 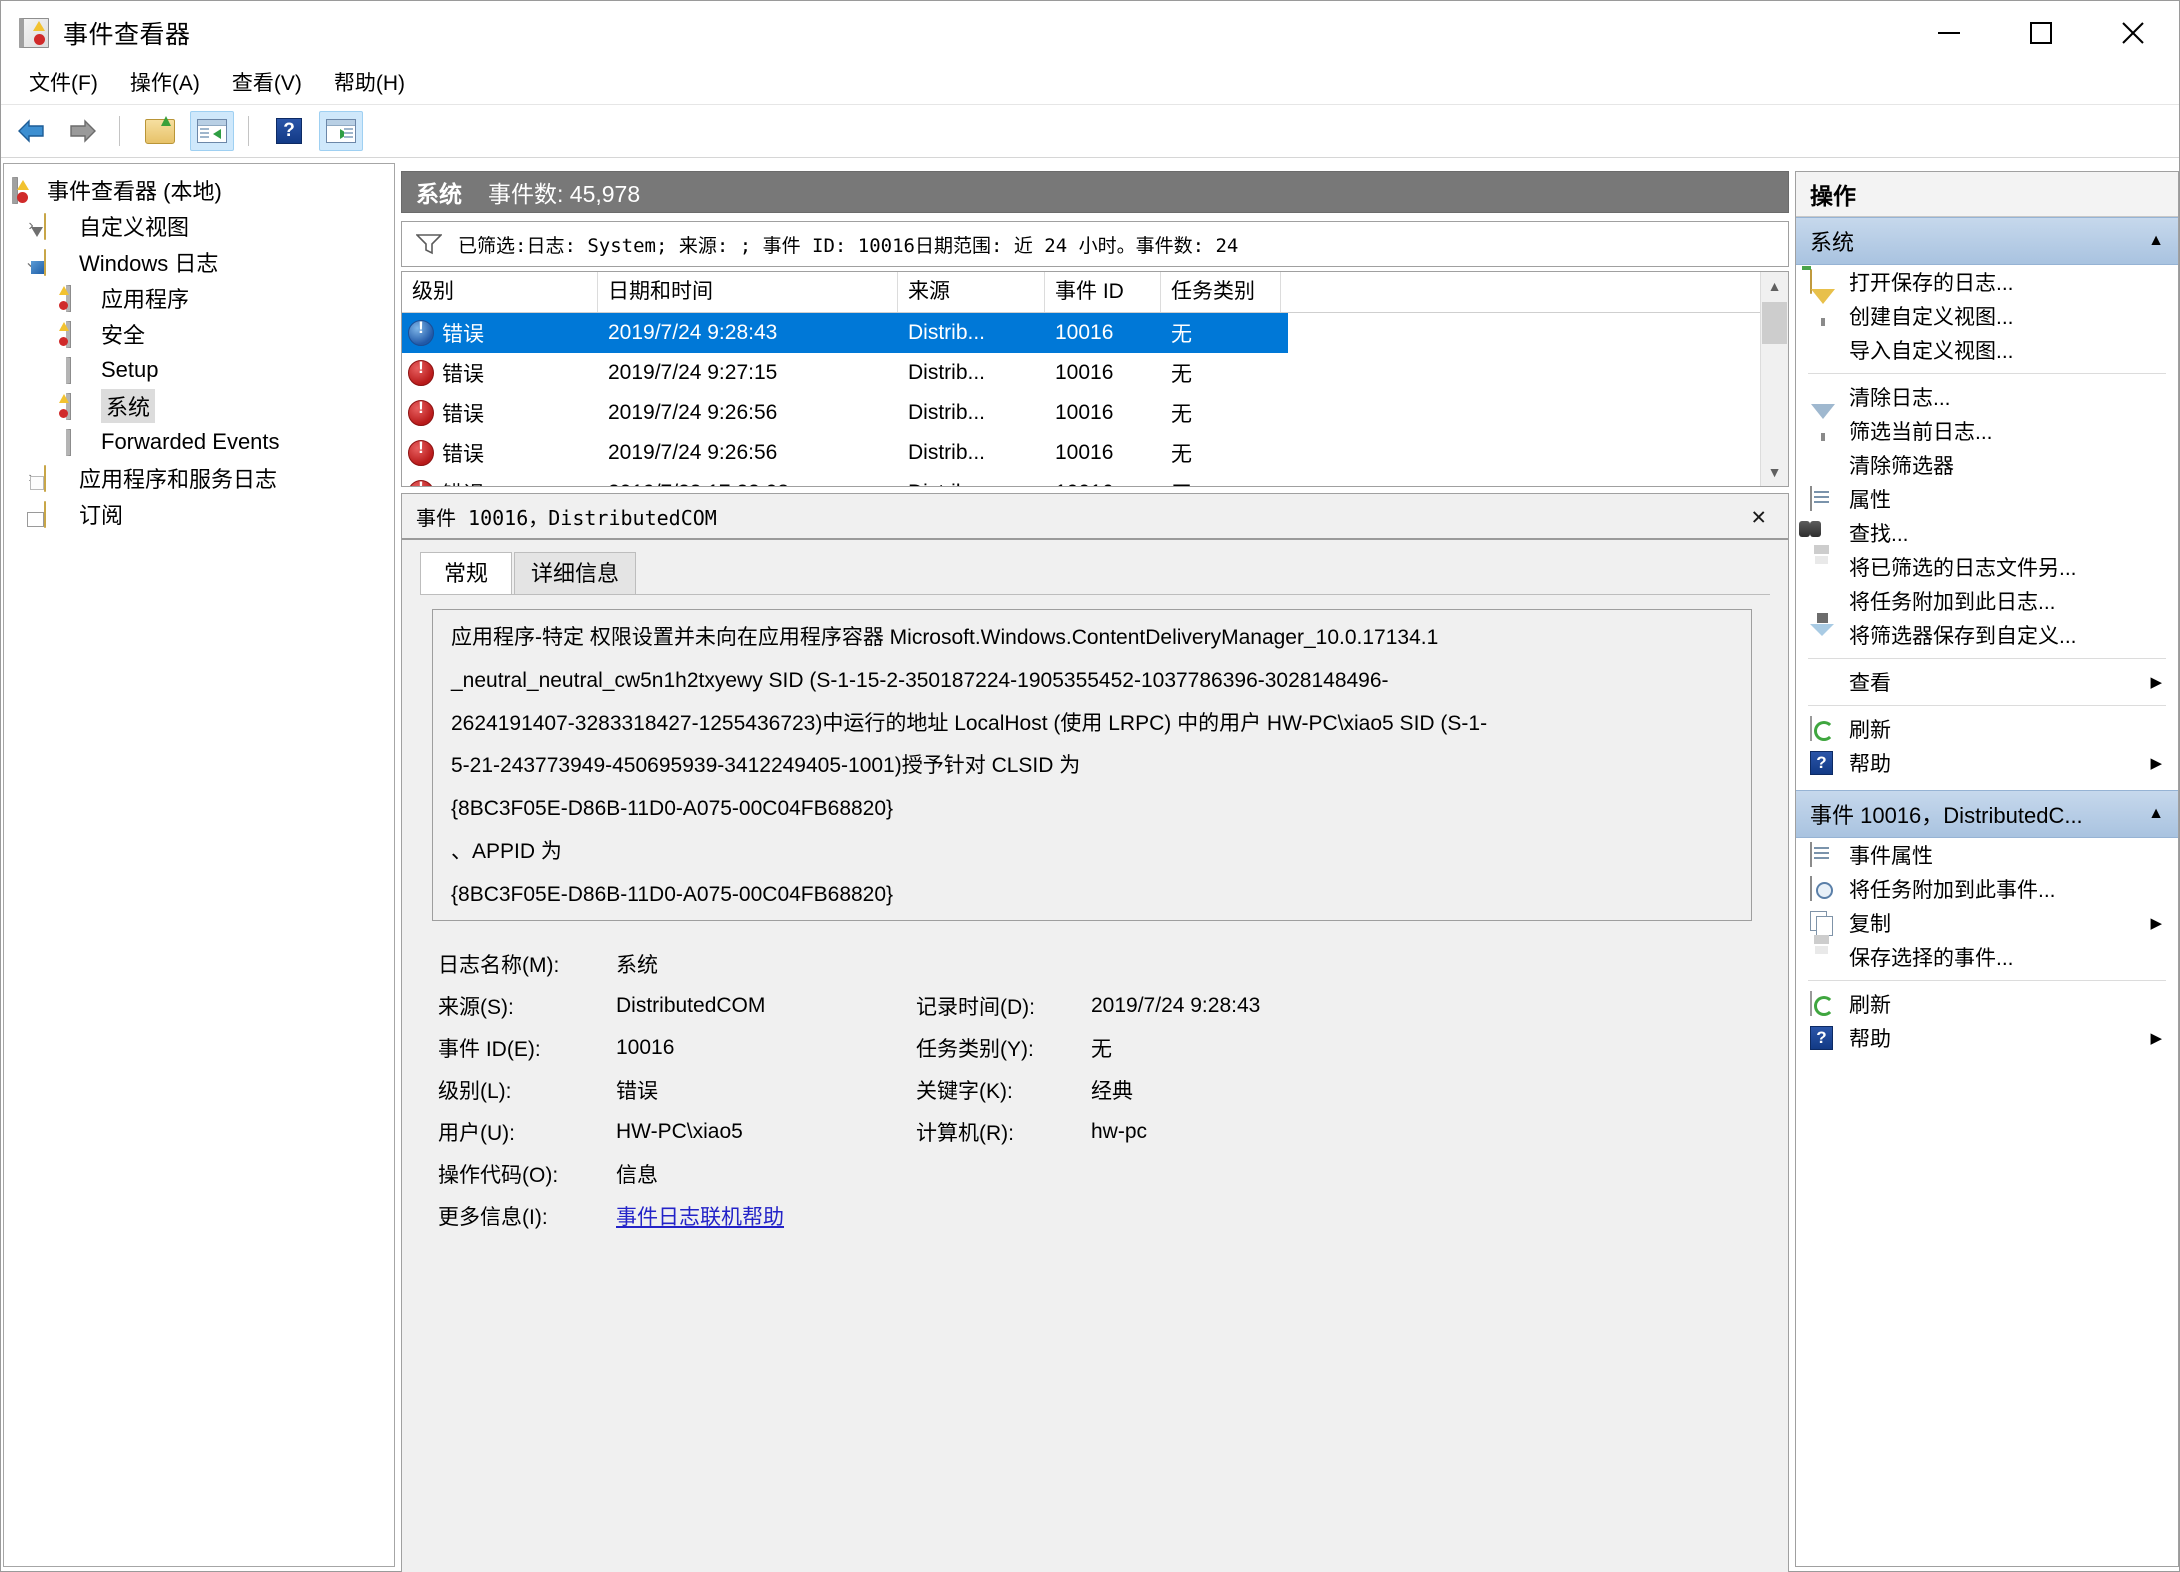 I want to click on column-header-event-id: 事件 ID, so click(x=1103, y=292).